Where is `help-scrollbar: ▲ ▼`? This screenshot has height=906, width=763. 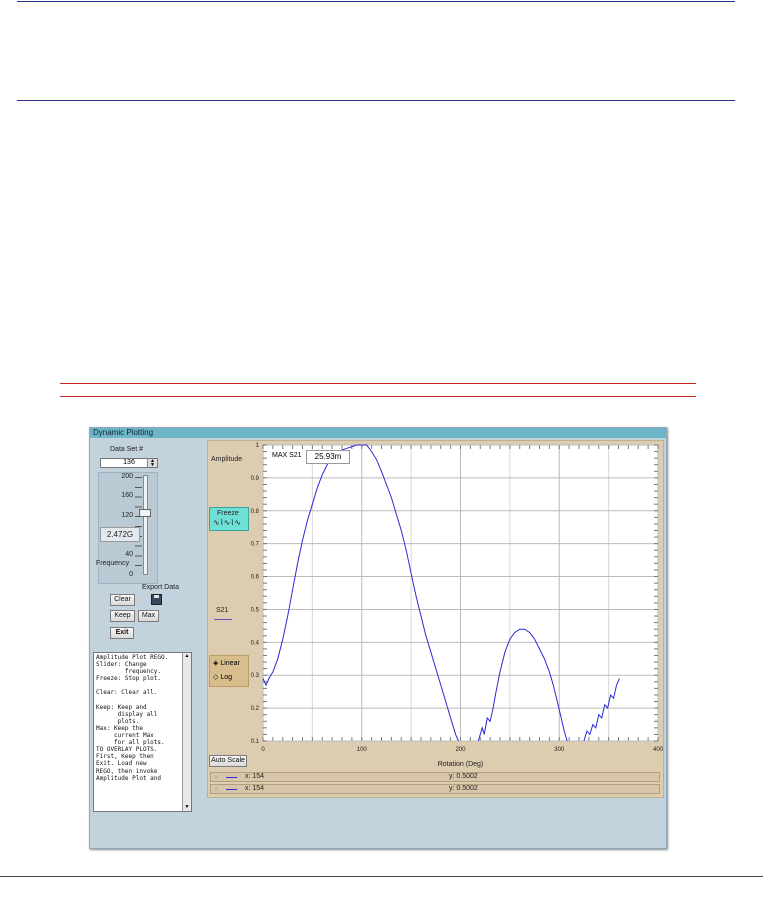 help-scrollbar: ▲ ▼ is located at coordinates (186, 732).